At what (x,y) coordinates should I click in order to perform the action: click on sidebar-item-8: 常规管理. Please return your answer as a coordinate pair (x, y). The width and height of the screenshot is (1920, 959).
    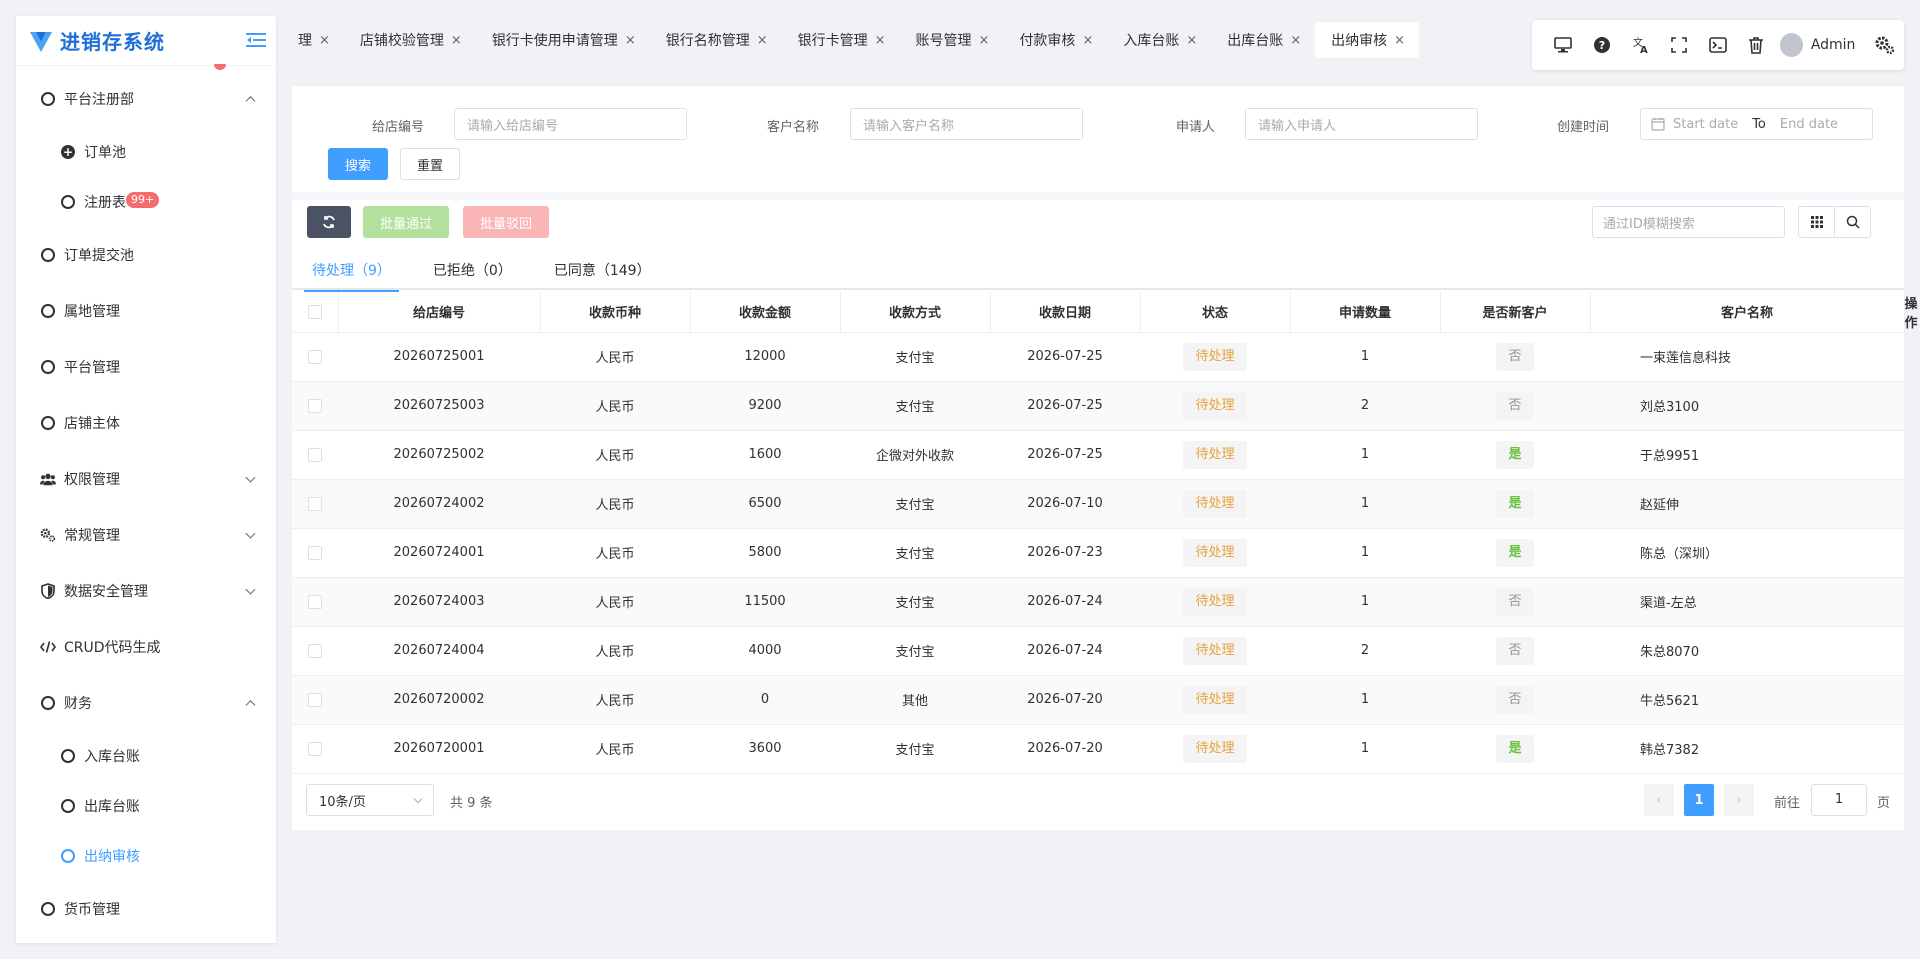
    Looking at the image, I should click on (146, 535).